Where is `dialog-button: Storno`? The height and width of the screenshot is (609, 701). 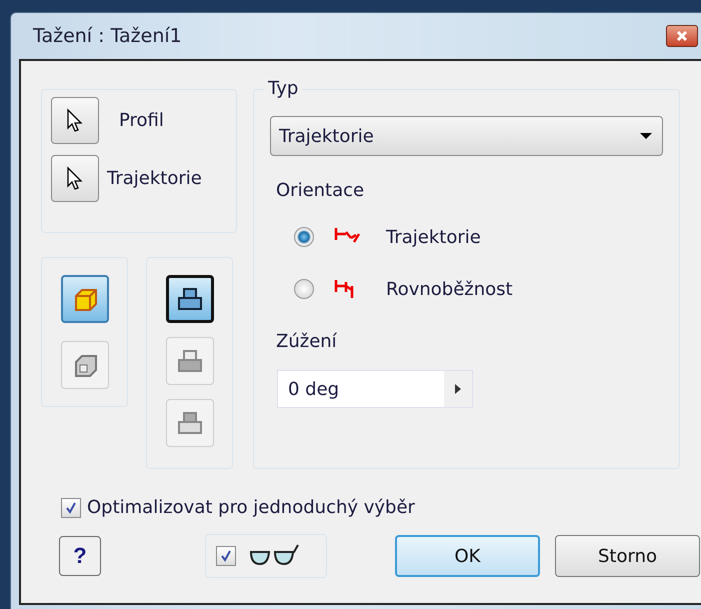
dialog-button: Storno is located at coordinates (627, 556).